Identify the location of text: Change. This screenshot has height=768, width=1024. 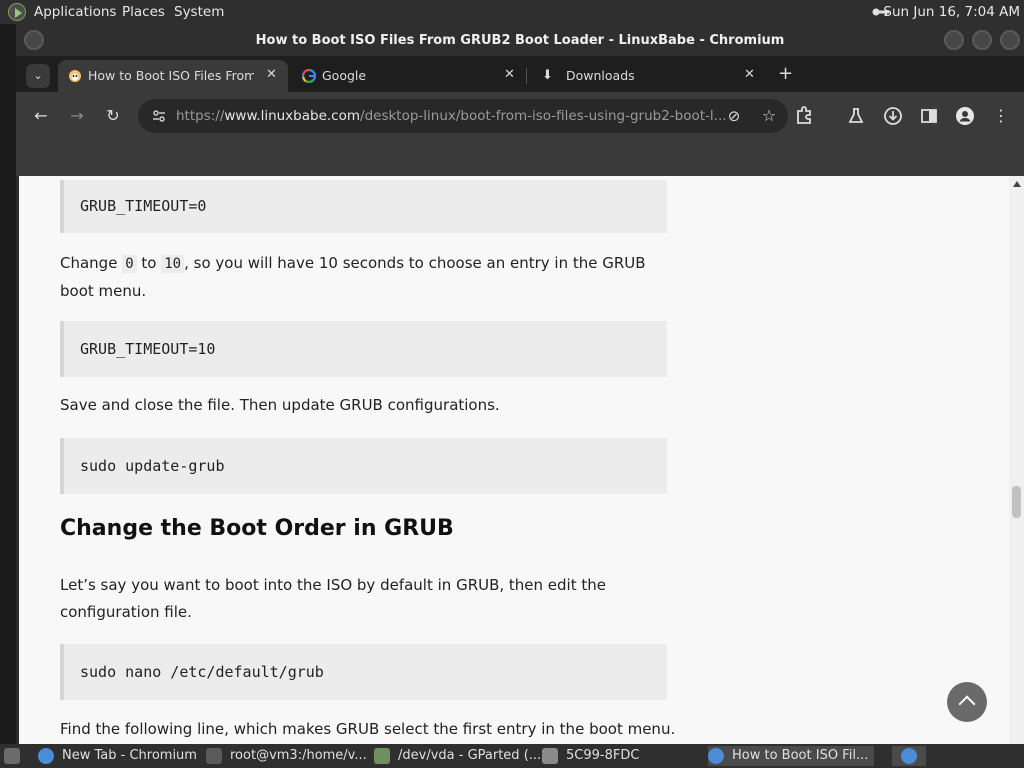
(91, 263).